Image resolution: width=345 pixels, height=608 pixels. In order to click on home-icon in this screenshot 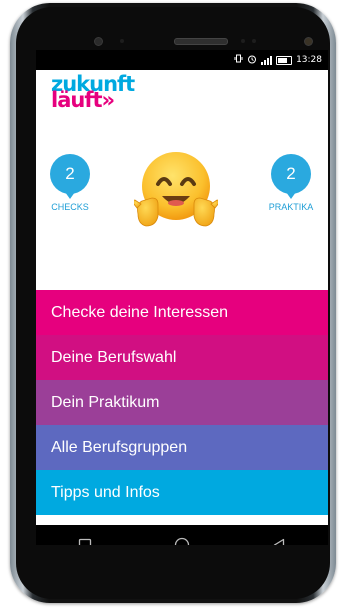, I will do `click(182, 537)`.